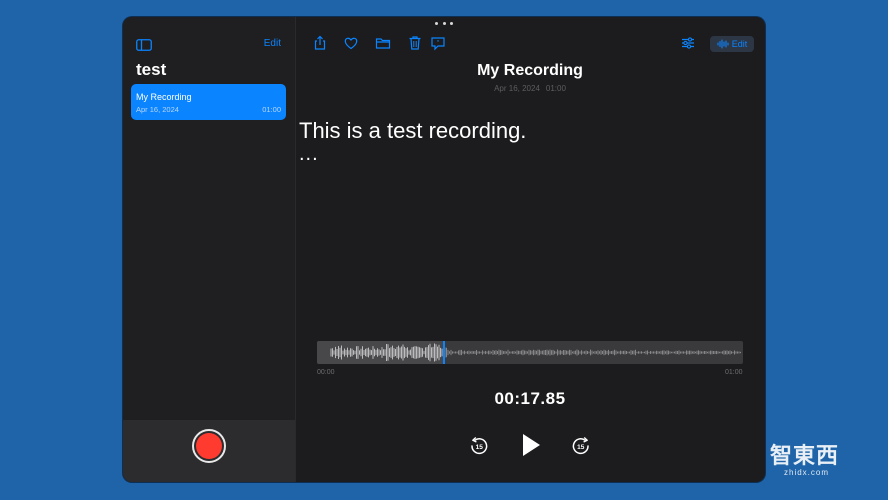  What do you see at coordinates (157, 109) in the screenshot?
I see `recording-item-date: Apr 16, 2024` at bounding box center [157, 109].